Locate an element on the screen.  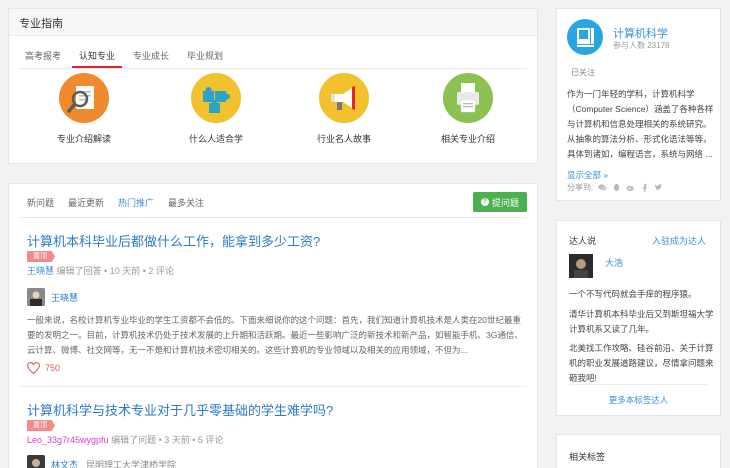
question-meta: Leo_33g7r45wygpfu 编辑了问题 • 3 天前 • 5 评论 is located at coordinates (125, 439).